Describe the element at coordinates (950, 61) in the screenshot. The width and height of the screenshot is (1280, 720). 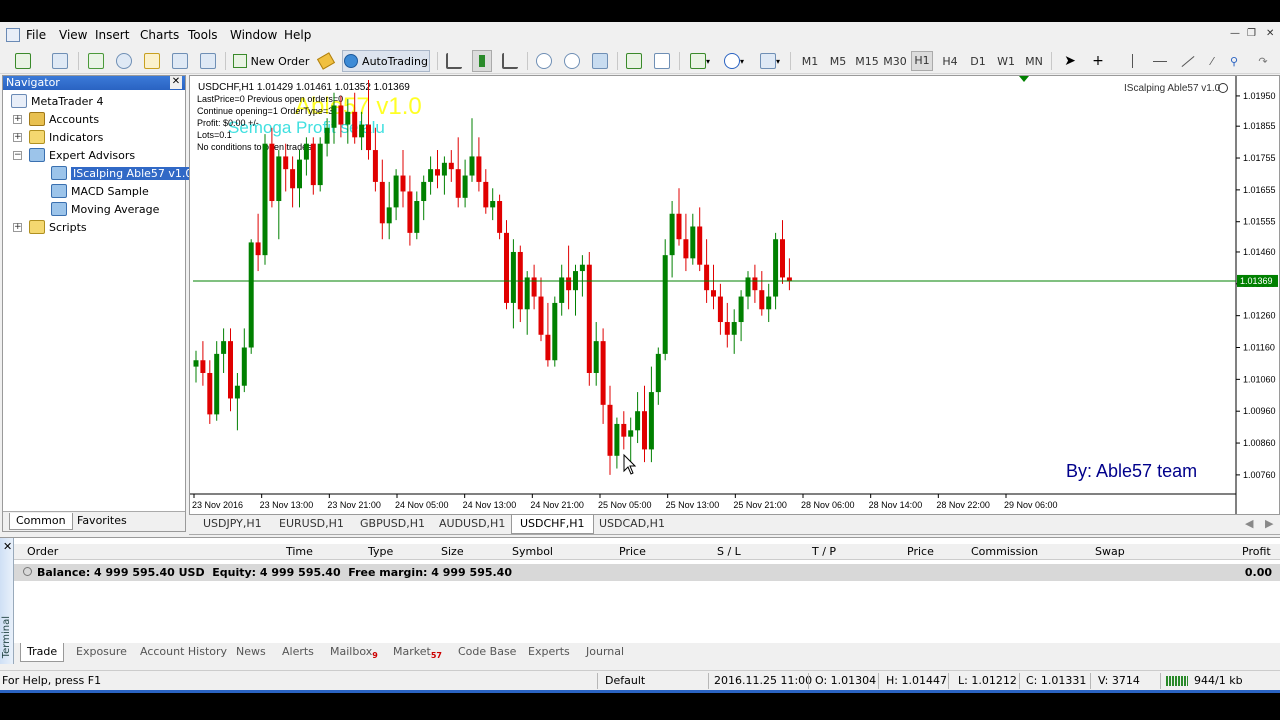
I see `timeframe-h4: H4` at that location.